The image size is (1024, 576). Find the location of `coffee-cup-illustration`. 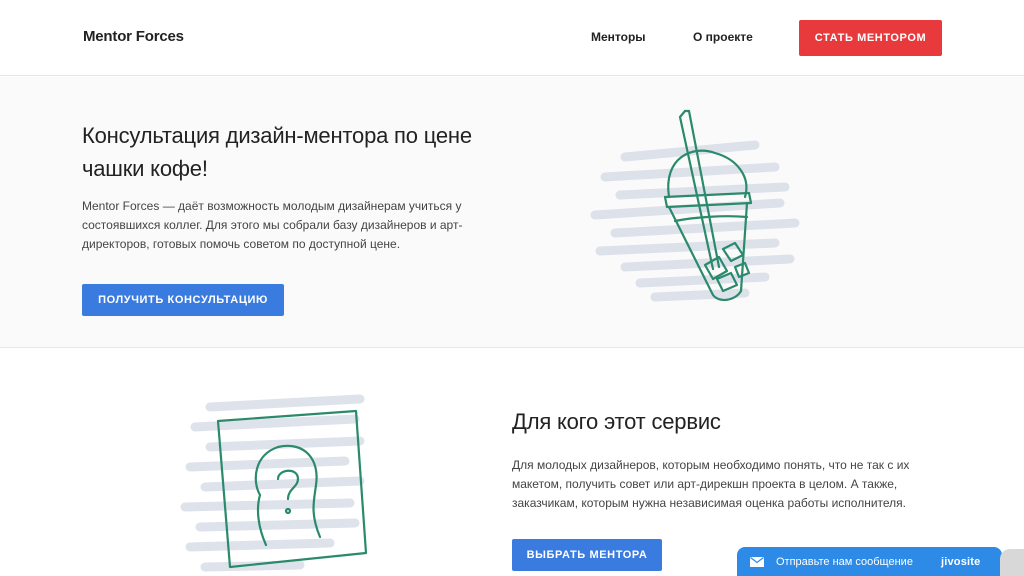

coffee-cup-illustration is located at coordinates (695, 205).